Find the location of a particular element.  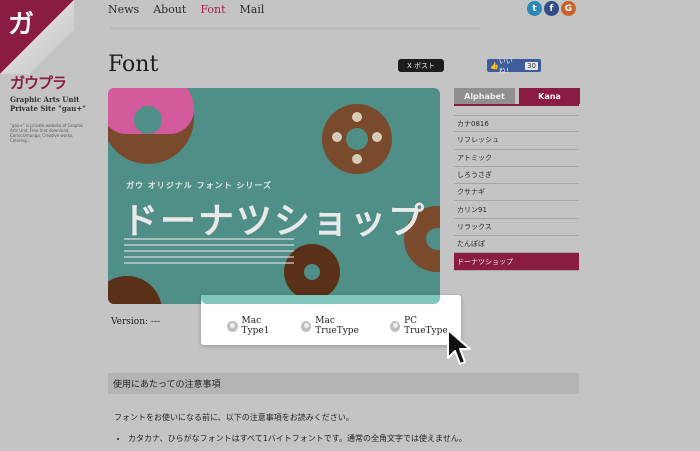

facebook-like-button: 👍 いいね！ 30 is located at coordinates (514, 66).